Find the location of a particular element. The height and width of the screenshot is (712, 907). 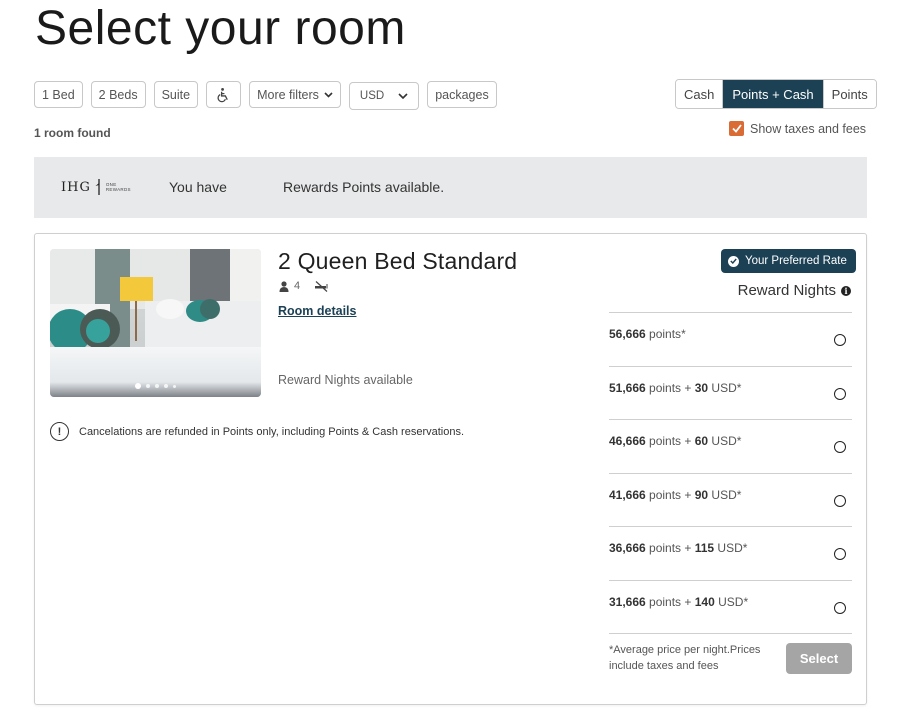

room-name: 2 Queen Bed Standard is located at coordinates (398, 261).